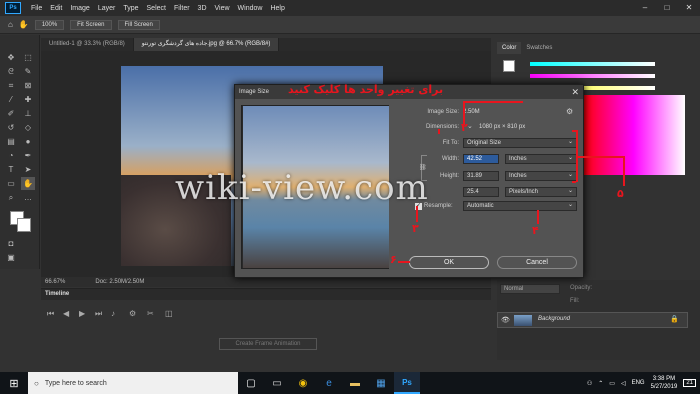 The image size is (700, 394). I want to click on layer-row-background: 👁 Background 🔒, so click(592, 320).